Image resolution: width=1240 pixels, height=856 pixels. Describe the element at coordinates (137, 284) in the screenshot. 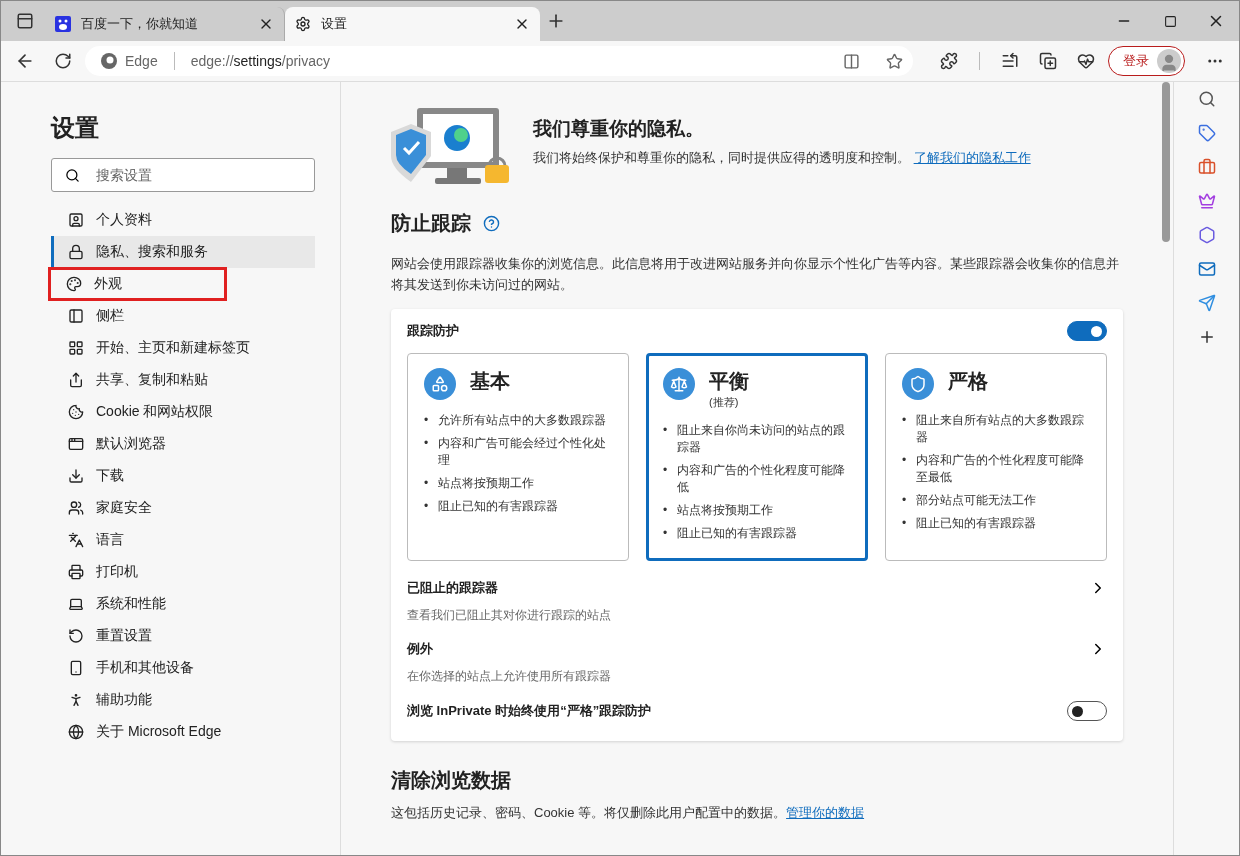

I see `sidebar-item: 外观` at that location.